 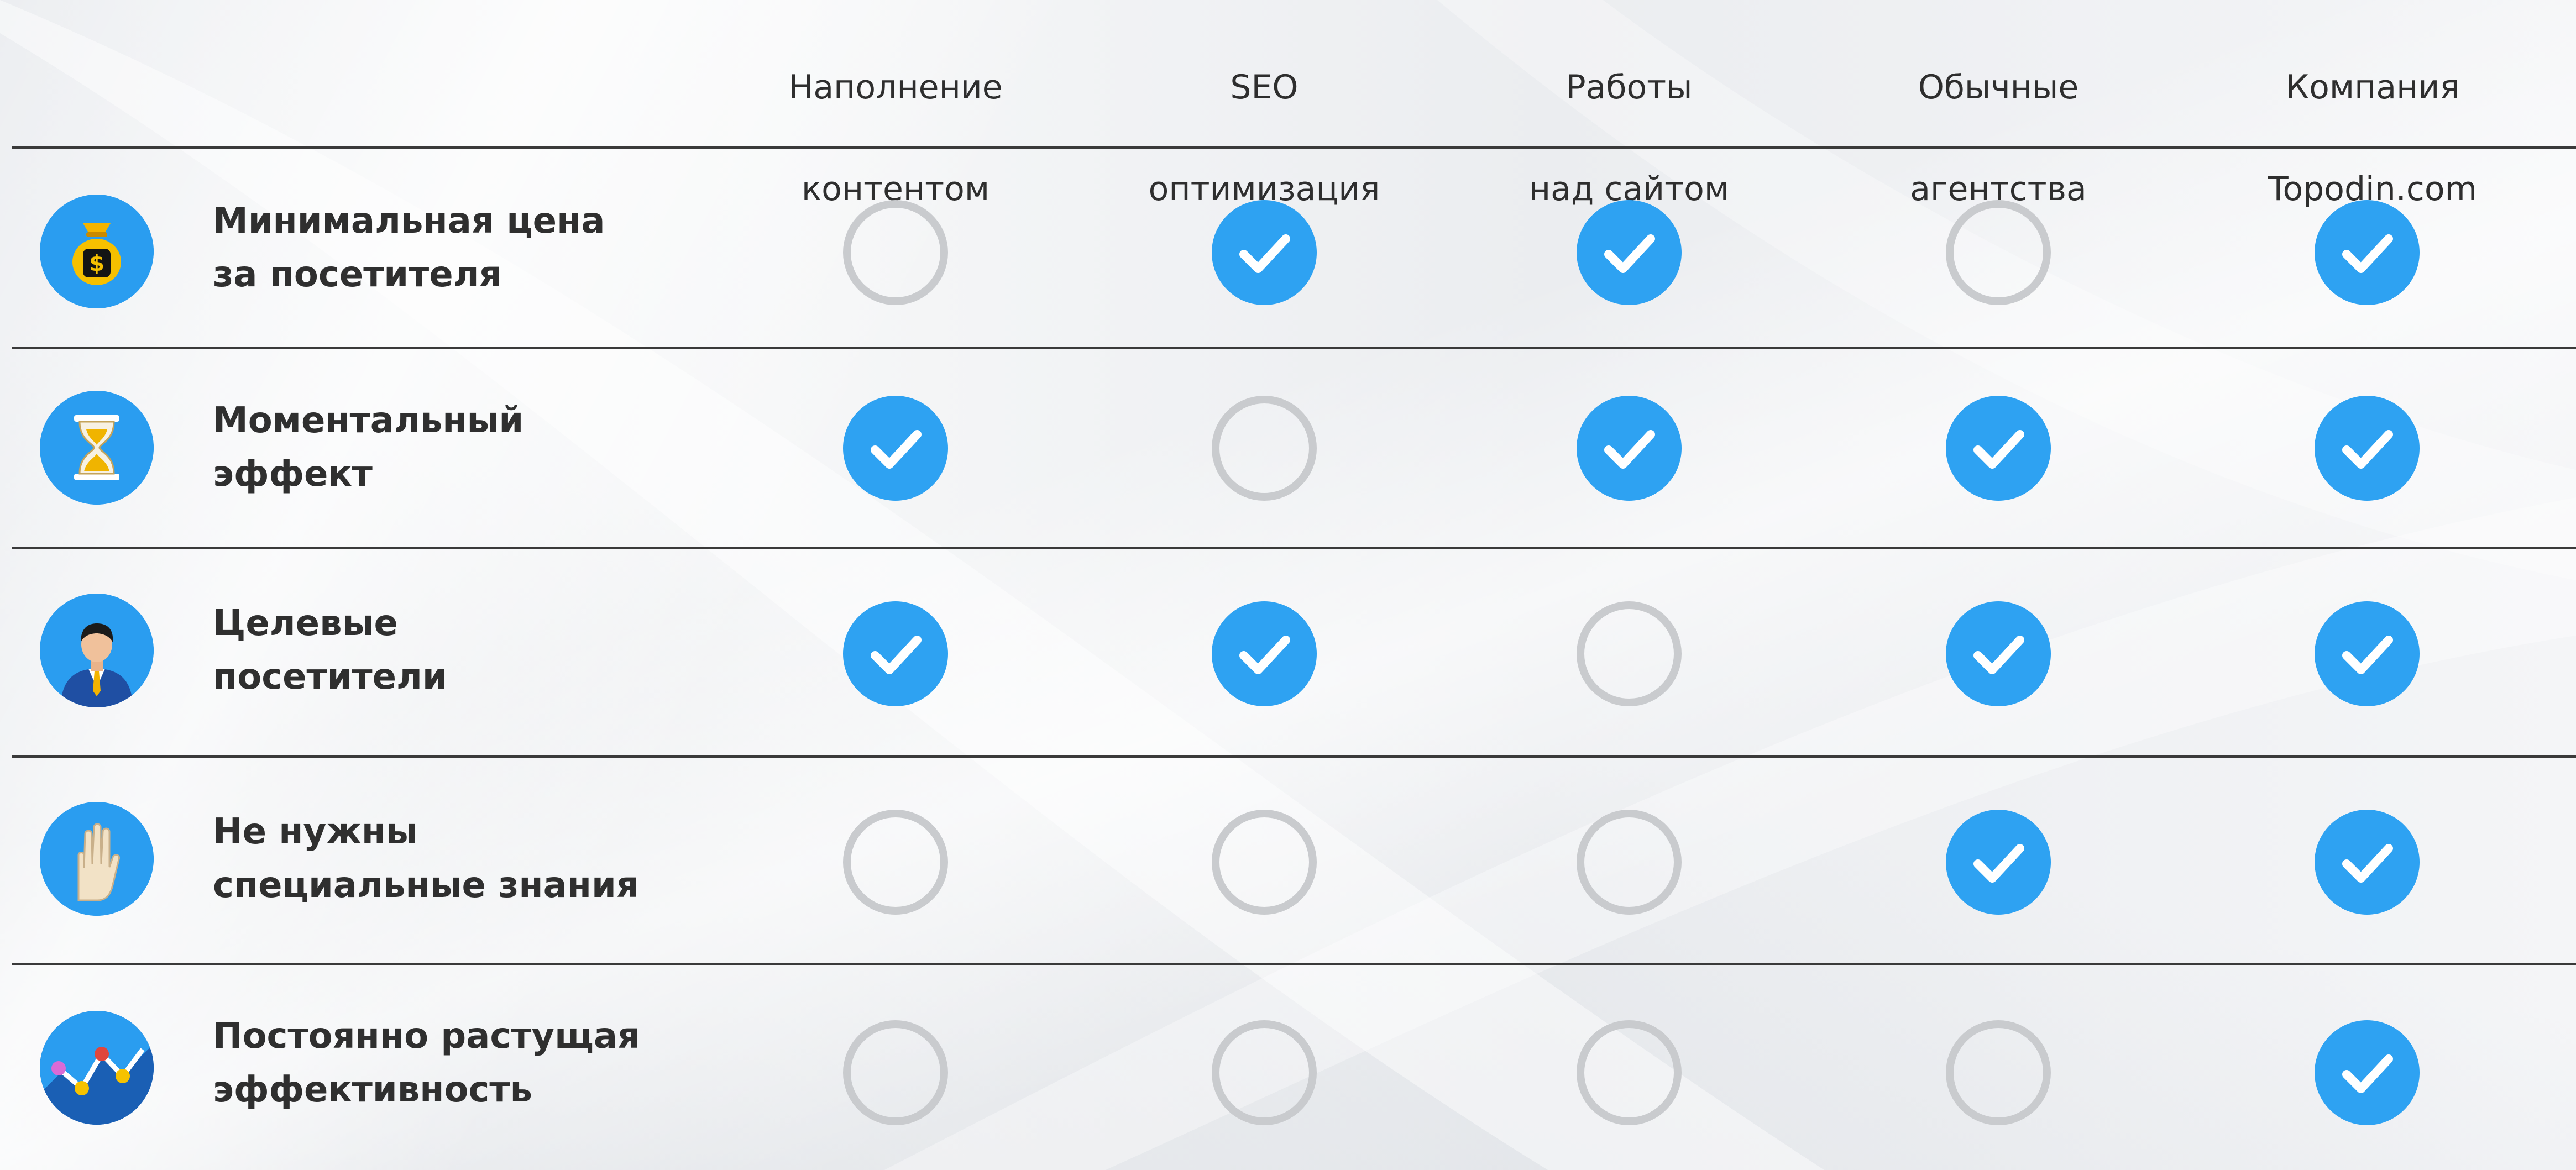 I want to click on column-header-line: Обычные, so click(x=1998, y=87).